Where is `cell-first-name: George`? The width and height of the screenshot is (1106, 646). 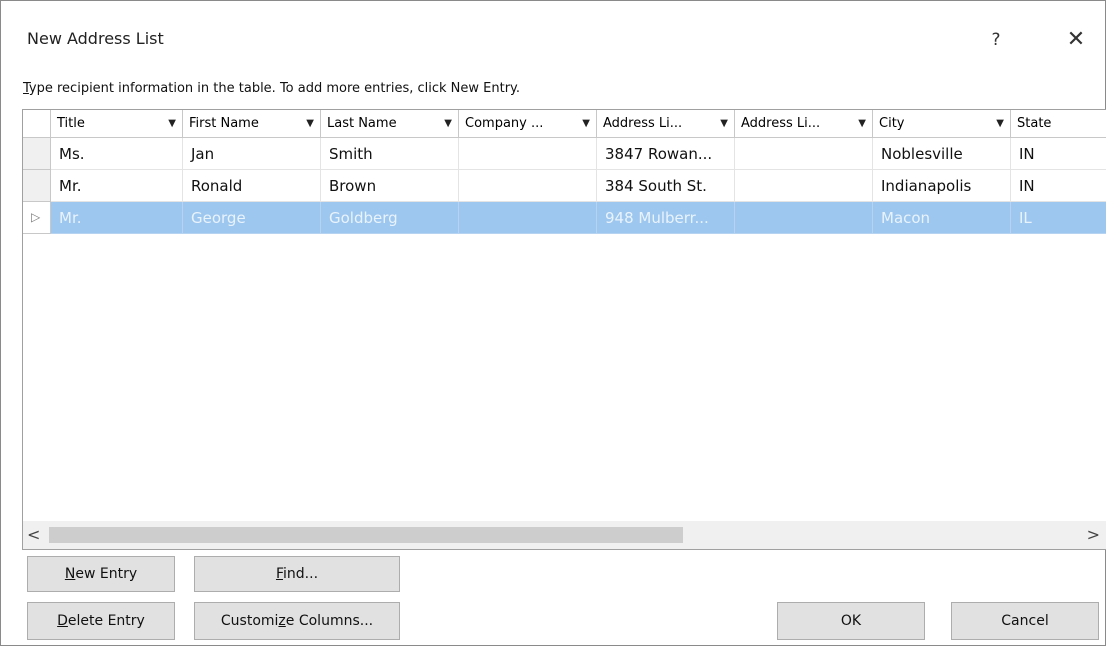 cell-first-name: George is located at coordinates (252, 218).